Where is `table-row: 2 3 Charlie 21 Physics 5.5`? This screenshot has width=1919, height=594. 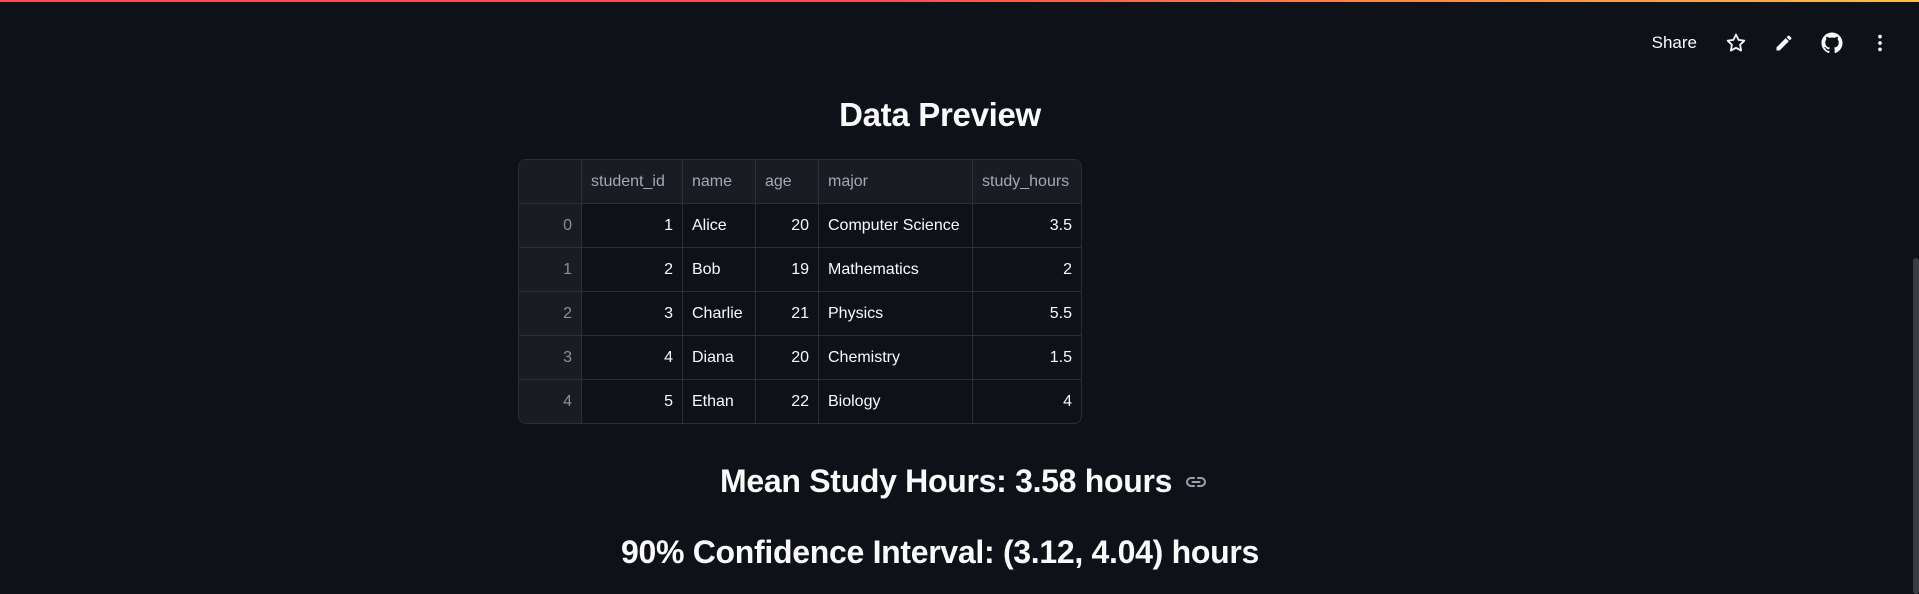 table-row: 2 3 Charlie 21 Physics 5.5 is located at coordinates (800, 313).